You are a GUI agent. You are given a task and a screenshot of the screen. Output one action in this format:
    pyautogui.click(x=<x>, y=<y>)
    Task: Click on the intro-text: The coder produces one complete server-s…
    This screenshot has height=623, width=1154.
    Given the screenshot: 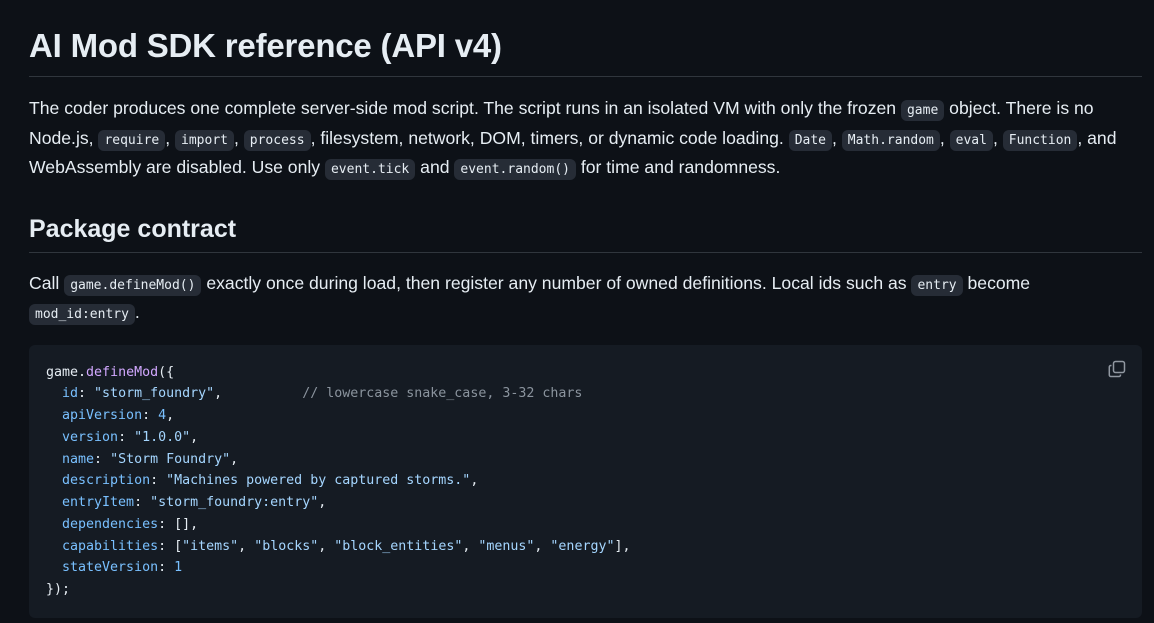 What is the action you would take?
    pyautogui.click(x=465, y=108)
    